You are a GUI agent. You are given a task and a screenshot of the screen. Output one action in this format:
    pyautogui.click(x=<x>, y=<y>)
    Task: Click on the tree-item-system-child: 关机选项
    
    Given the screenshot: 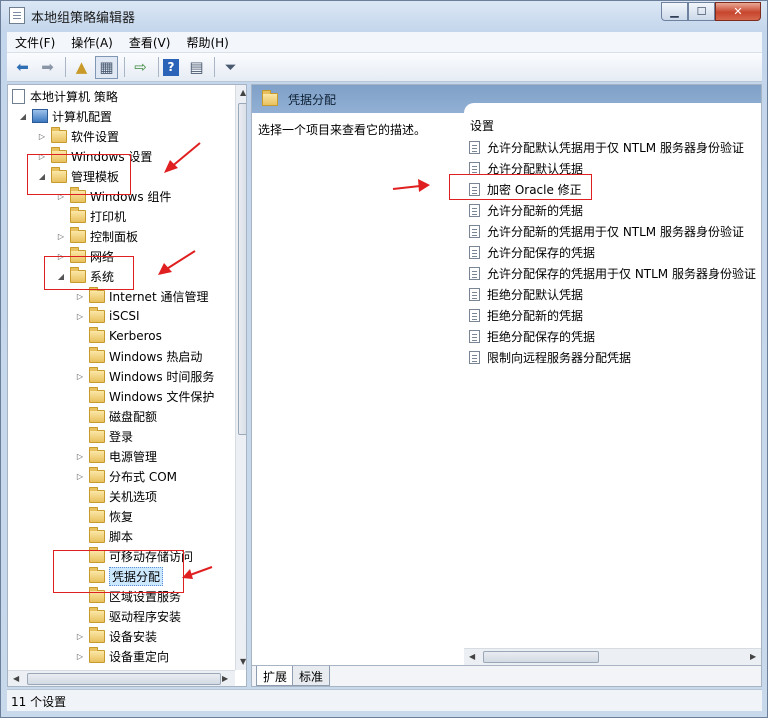 What is the action you would take?
    pyautogui.click(x=116, y=496)
    